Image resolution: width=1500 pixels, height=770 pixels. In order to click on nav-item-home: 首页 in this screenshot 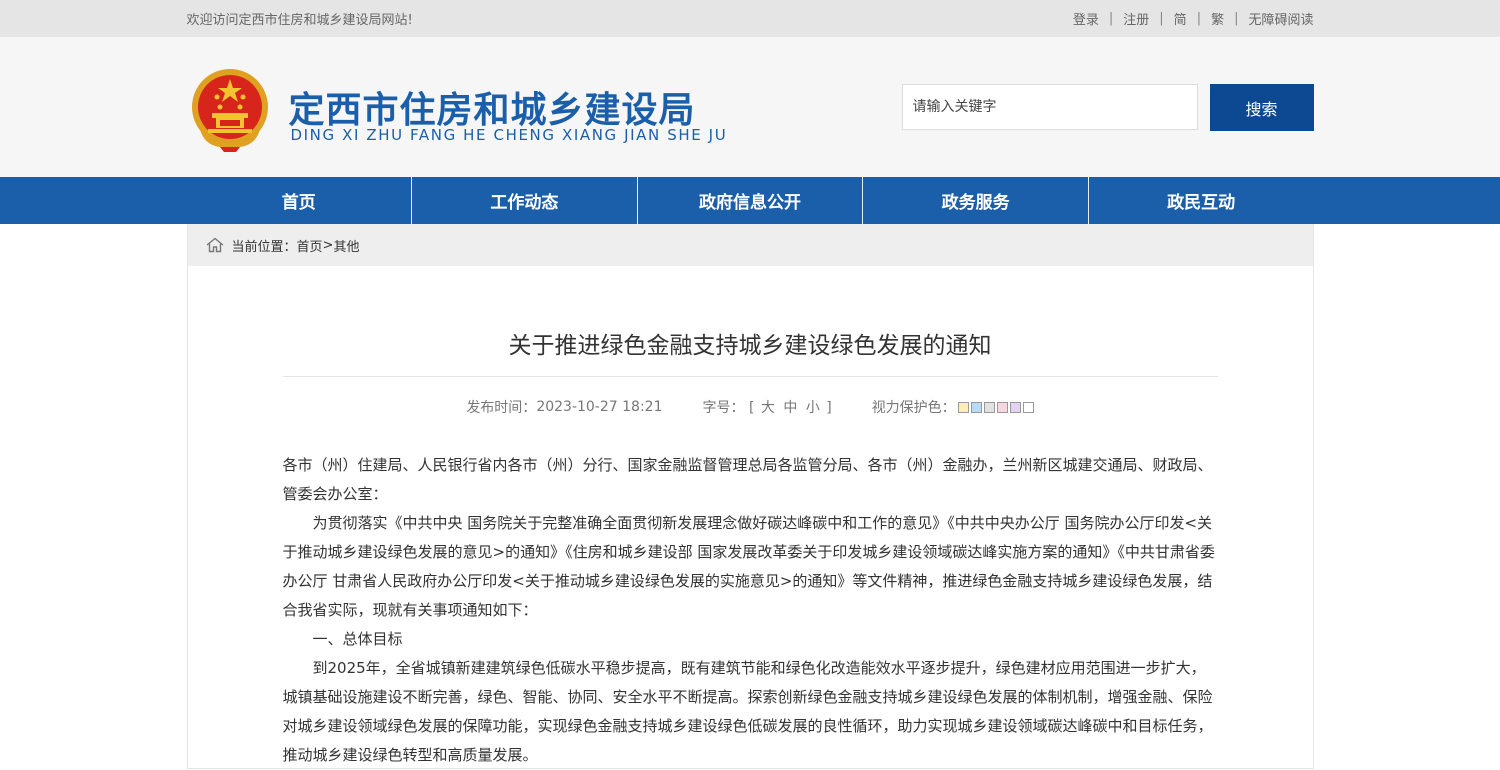, I will do `click(300, 200)`.